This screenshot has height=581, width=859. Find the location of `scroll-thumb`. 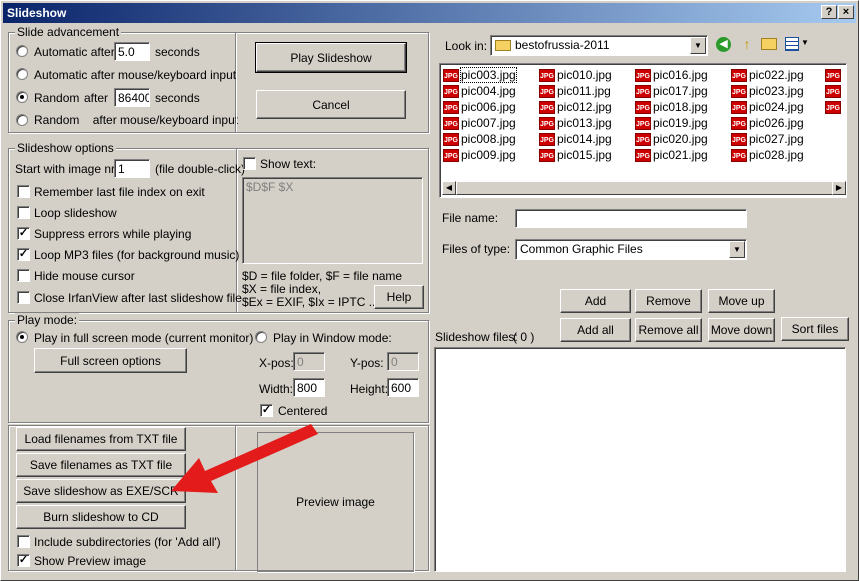

scroll-thumb is located at coordinates (646, 188).